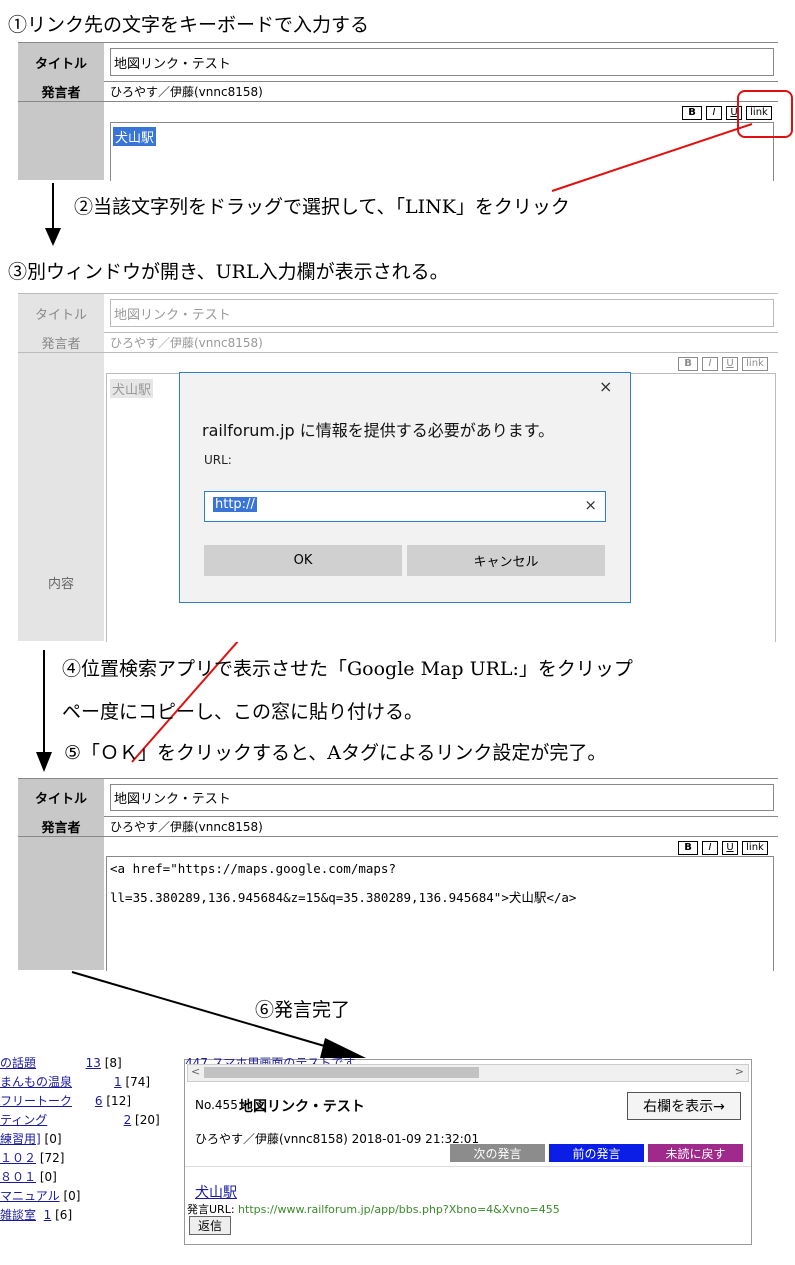 This screenshot has width=795, height=1265. I want to click on author-line: ひろやす／伊藤(vnnc8158) 2018-01-09 21:32:01, so click(337, 1139).